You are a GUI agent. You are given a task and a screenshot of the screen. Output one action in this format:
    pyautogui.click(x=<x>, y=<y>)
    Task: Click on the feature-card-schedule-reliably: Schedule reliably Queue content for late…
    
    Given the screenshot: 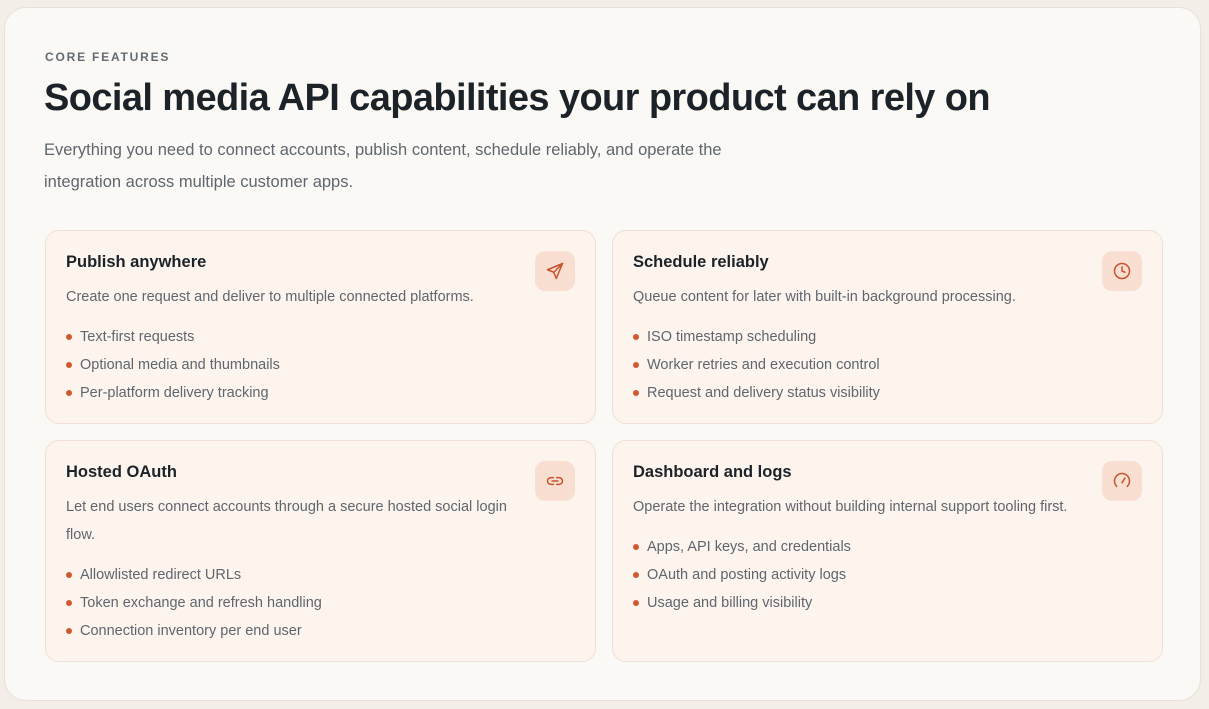 What is the action you would take?
    pyautogui.click(x=887, y=327)
    